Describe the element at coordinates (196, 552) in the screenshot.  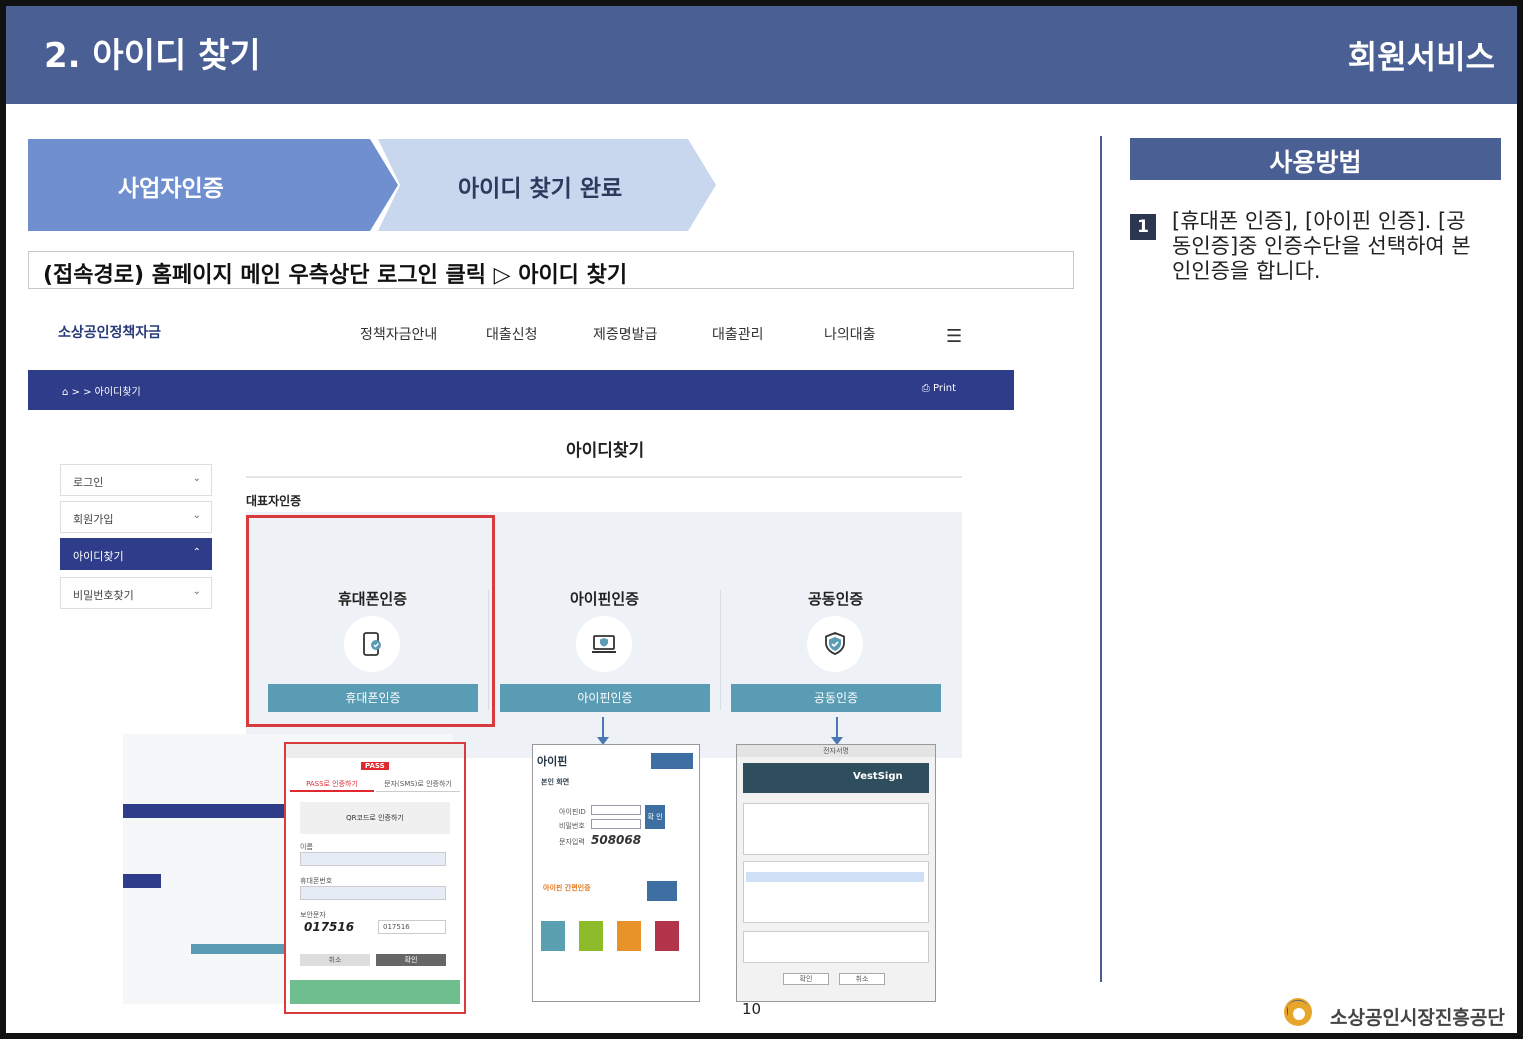
I see `chevron-up-icon: ⌃` at that location.